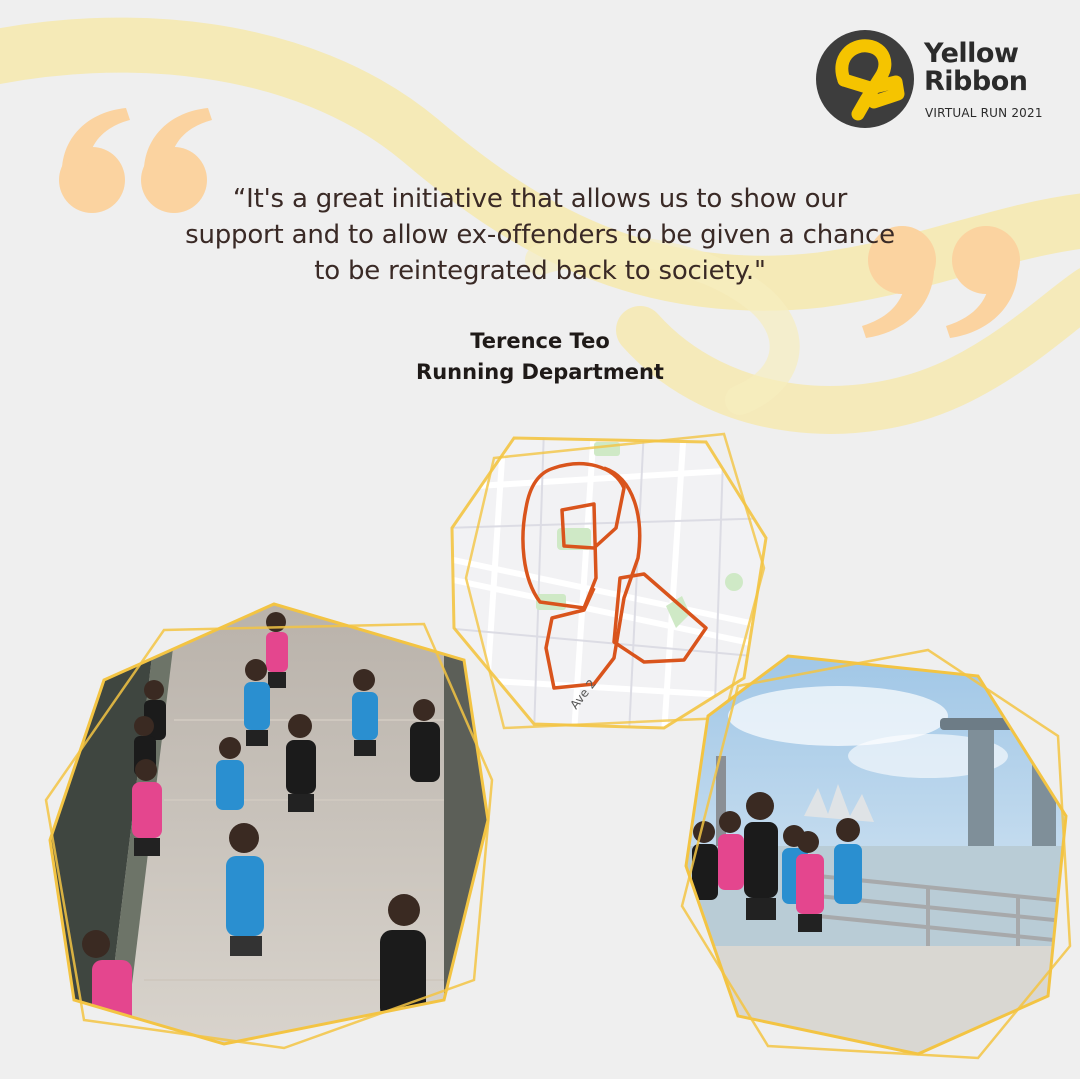 Image resolution: width=1080 pixels, height=1079 pixels. What do you see at coordinates (971, 53) in the screenshot?
I see `logo-name-line1: Yellow` at bounding box center [971, 53].